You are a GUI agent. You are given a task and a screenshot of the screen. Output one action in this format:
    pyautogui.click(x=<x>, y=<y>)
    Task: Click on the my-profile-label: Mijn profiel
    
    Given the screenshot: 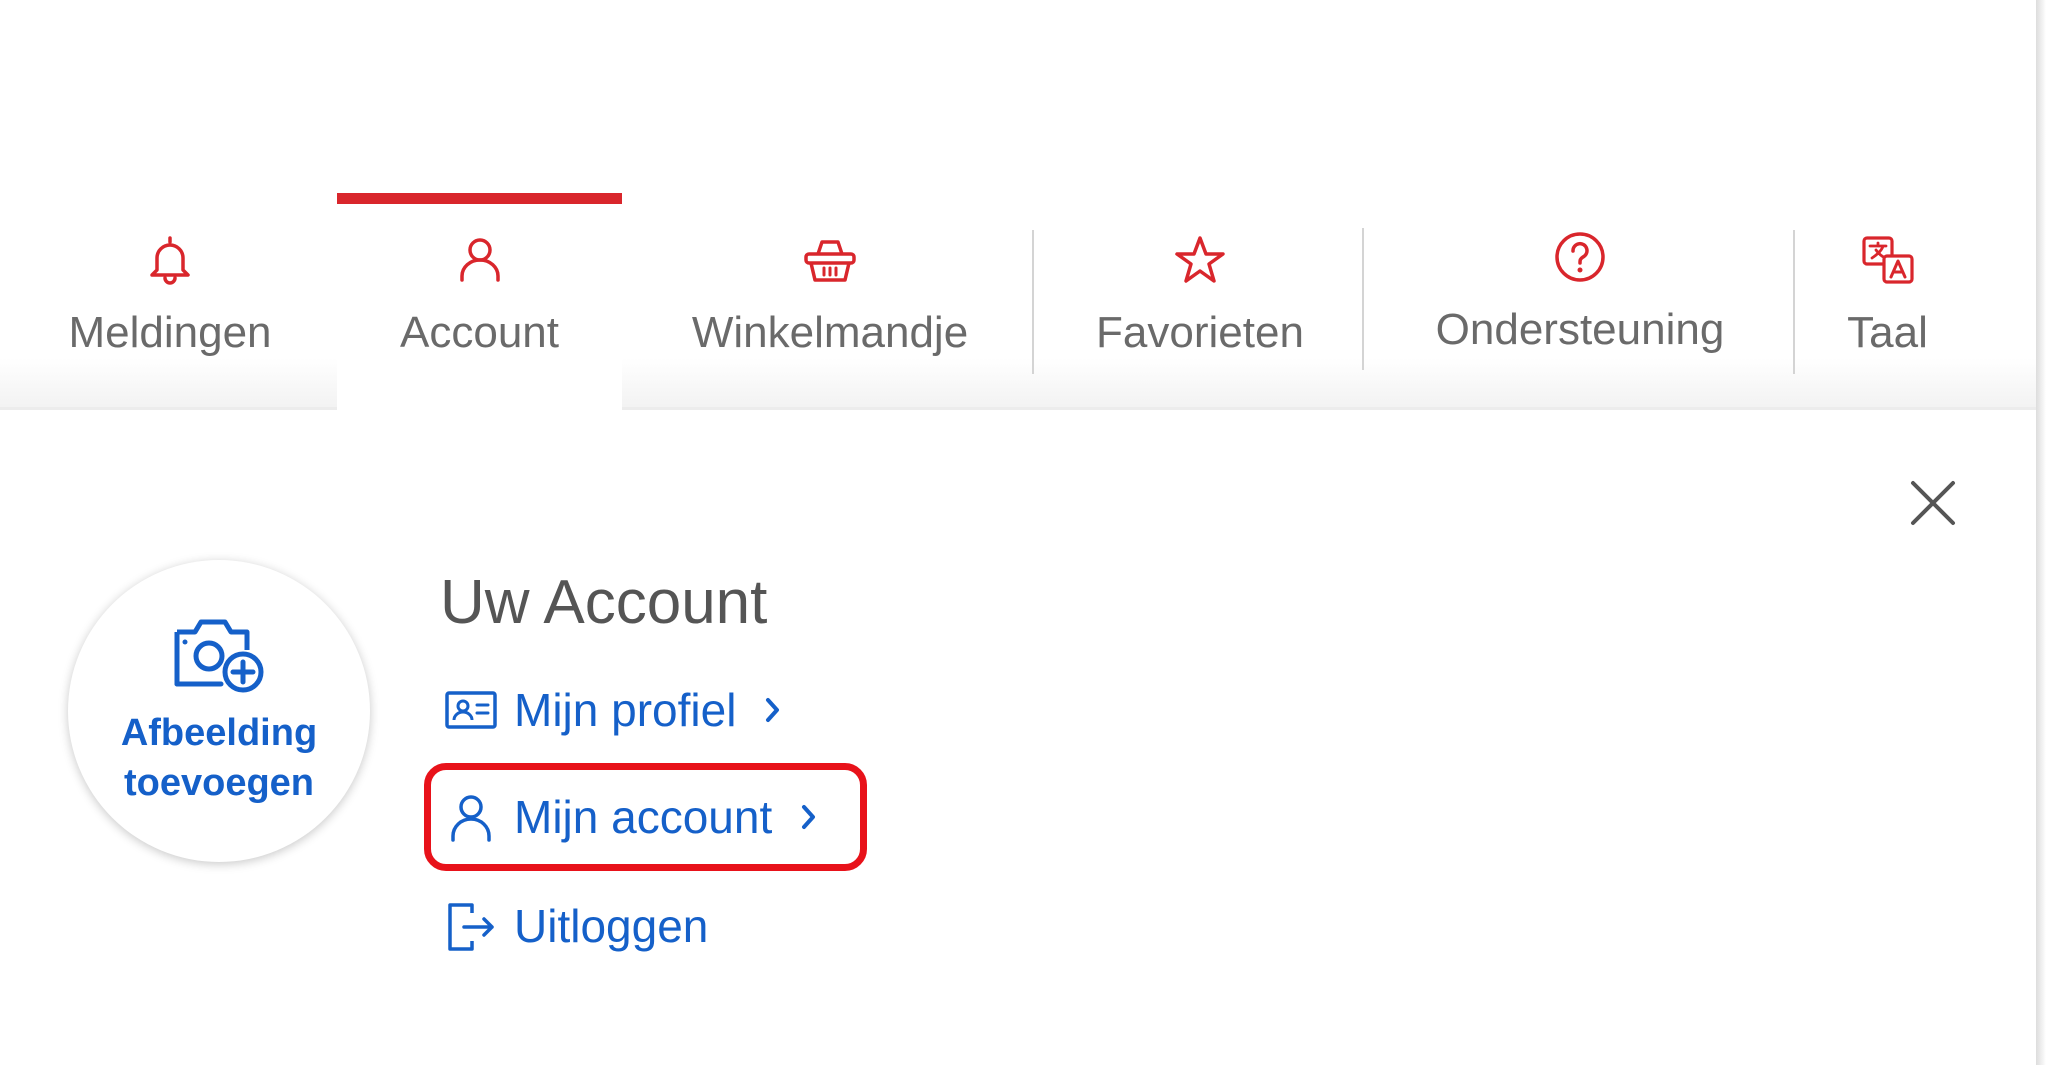 What is the action you would take?
    pyautogui.click(x=625, y=710)
    